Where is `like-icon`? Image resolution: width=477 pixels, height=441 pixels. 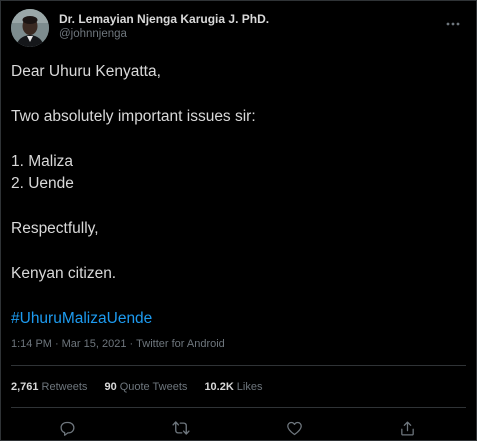
like-icon is located at coordinates (294, 428).